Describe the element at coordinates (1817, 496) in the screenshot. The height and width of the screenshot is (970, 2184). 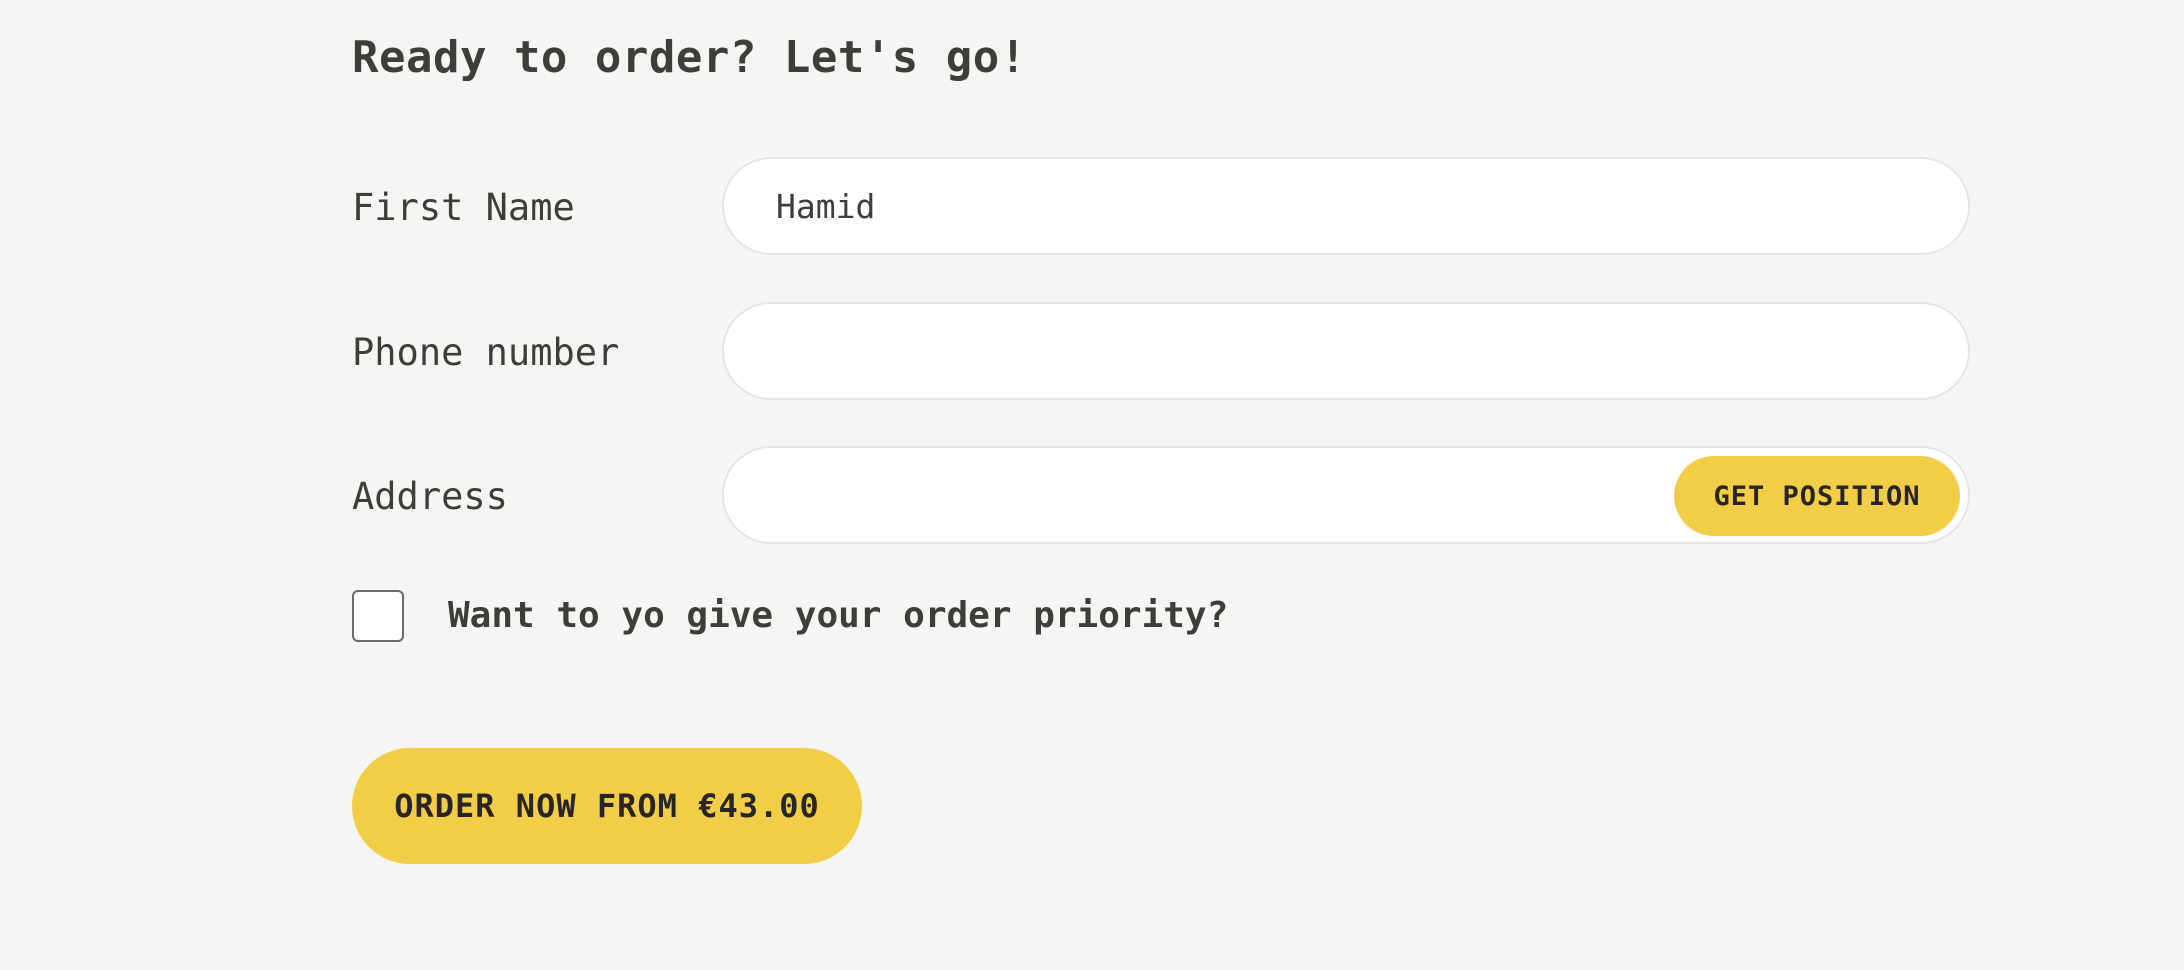
I see `get-position-button: GET POSITION` at that location.